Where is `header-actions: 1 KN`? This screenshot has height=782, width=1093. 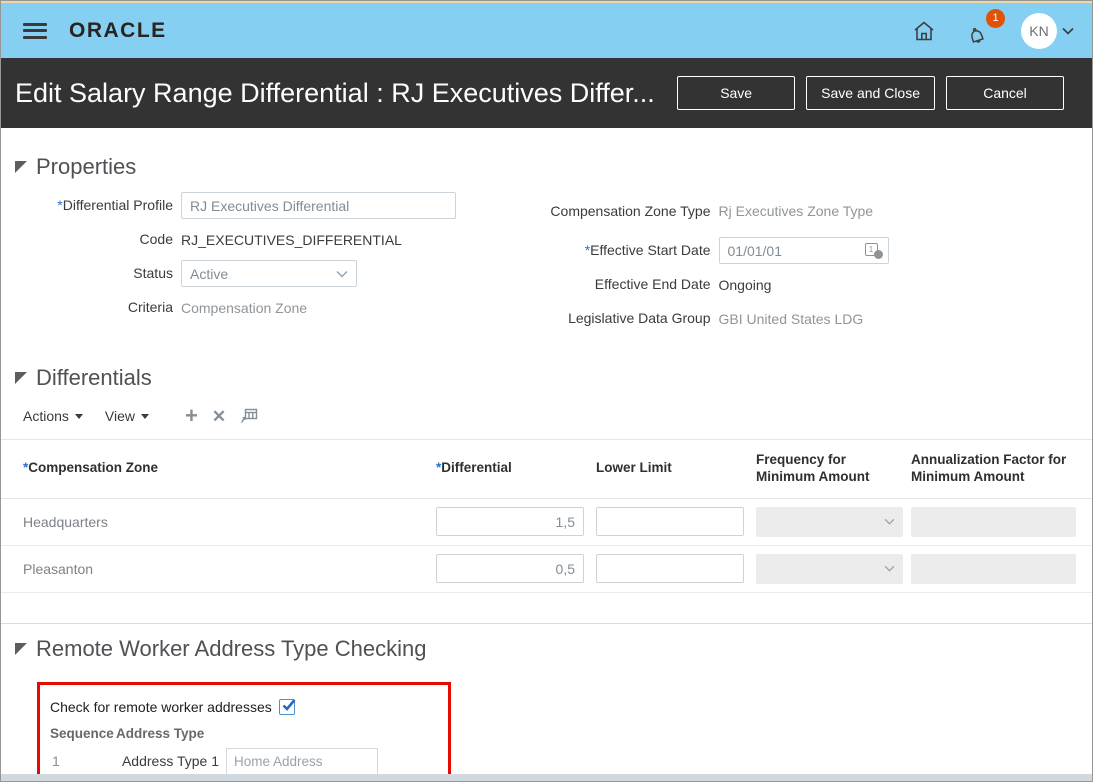 header-actions: 1 KN is located at coordinates (991, 28).